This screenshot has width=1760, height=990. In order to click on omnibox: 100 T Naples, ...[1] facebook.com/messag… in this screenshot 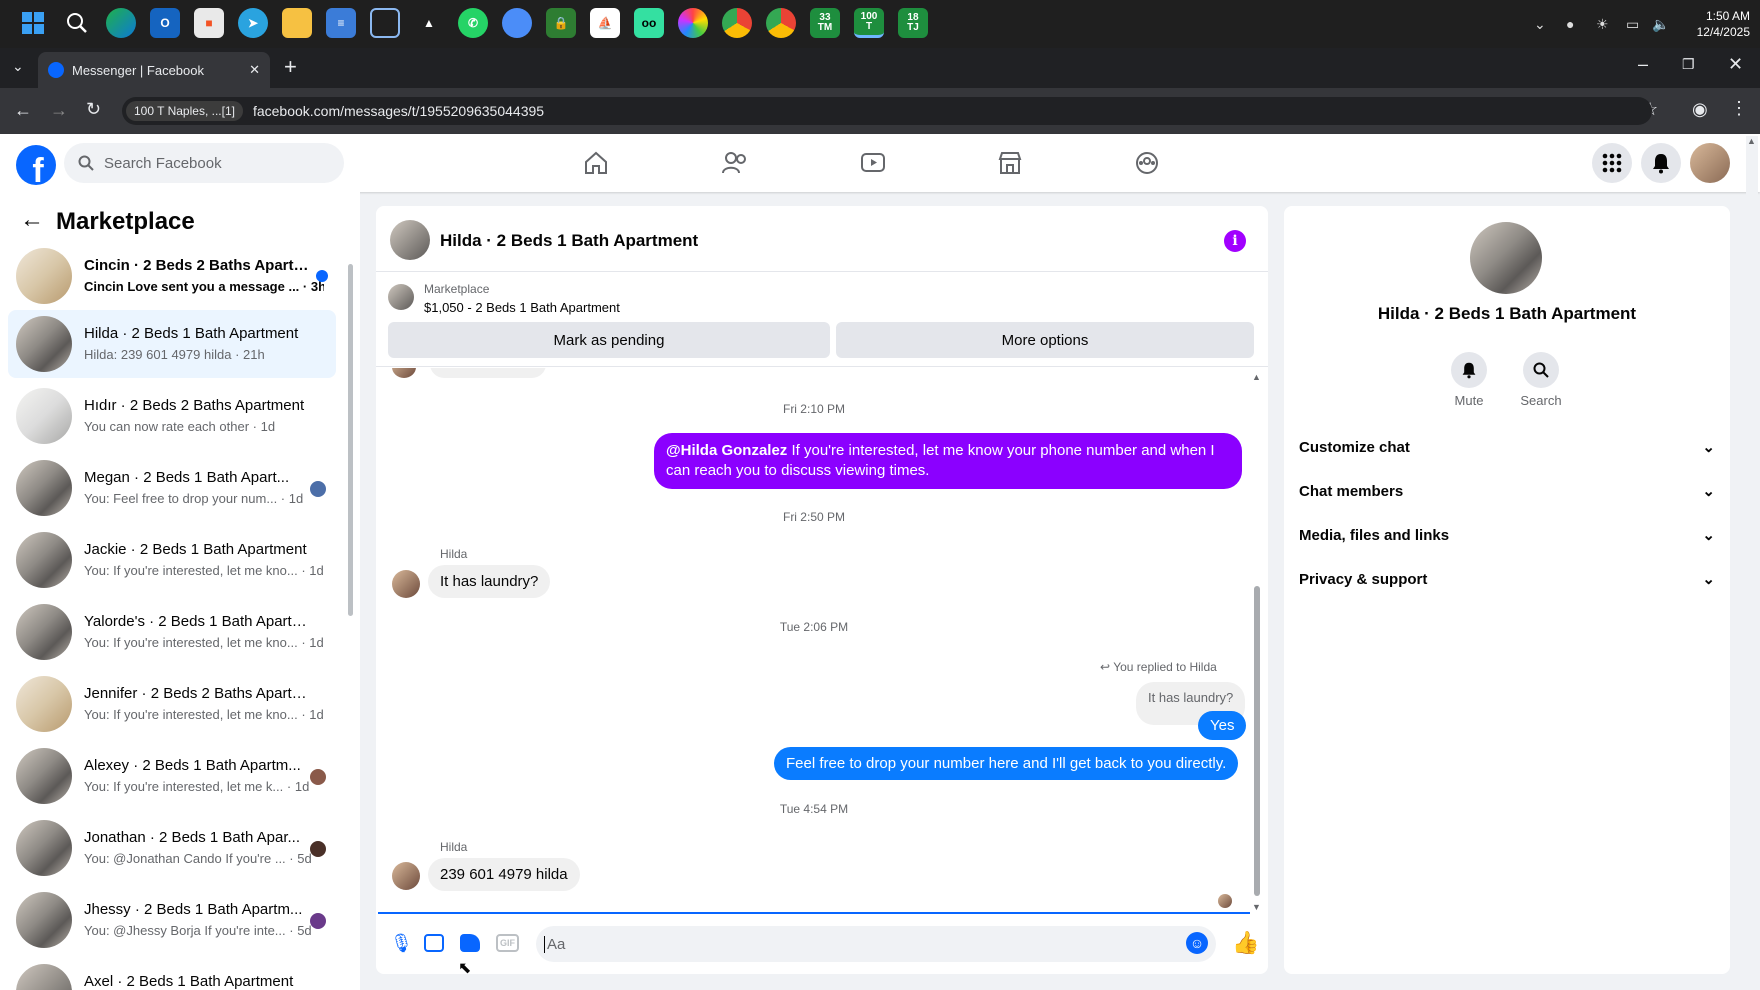, I will do `click(887, 111)`.